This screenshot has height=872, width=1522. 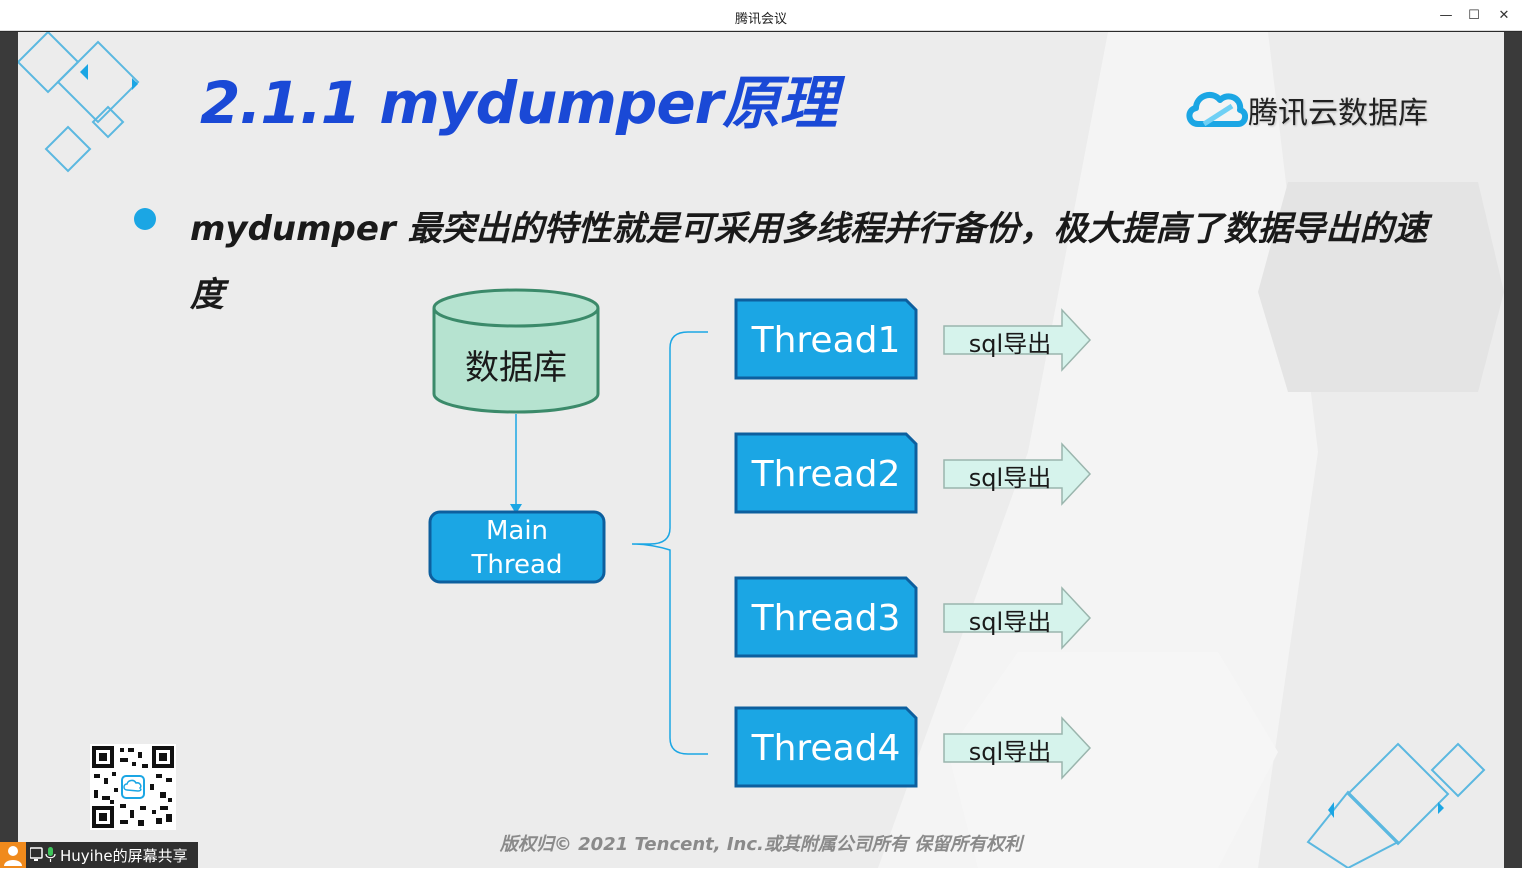 I want to click on main-thread-line-2: Thread, so click(x=517, y=565).